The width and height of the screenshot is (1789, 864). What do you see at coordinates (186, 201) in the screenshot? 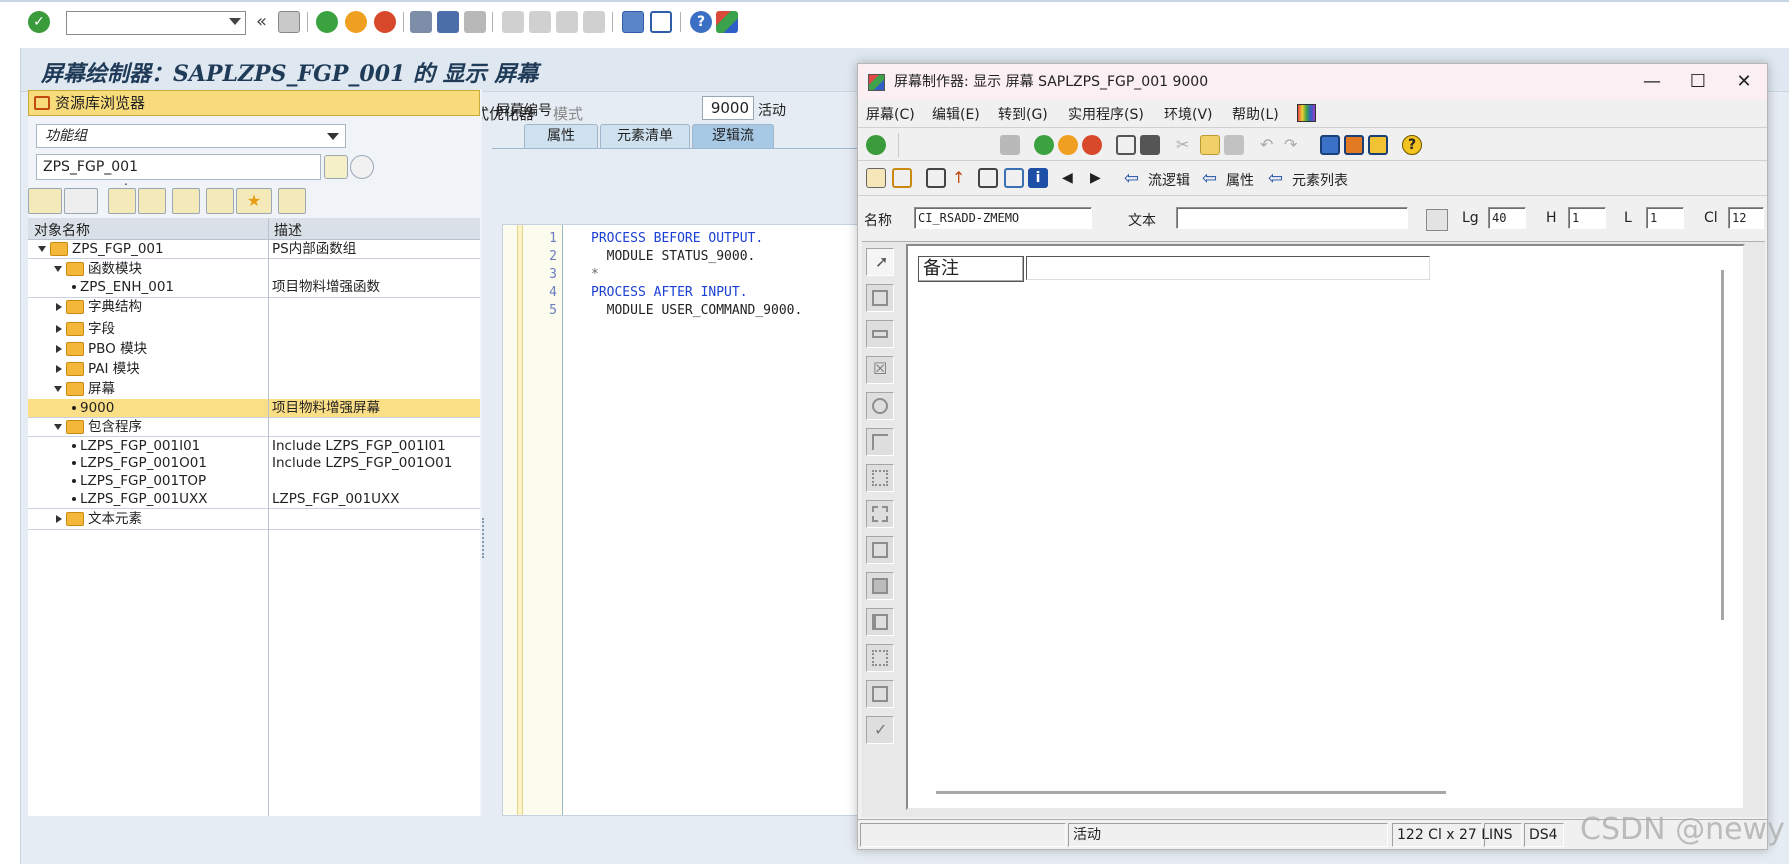
I see `find-object-icon` at bounding box center [186, 201].